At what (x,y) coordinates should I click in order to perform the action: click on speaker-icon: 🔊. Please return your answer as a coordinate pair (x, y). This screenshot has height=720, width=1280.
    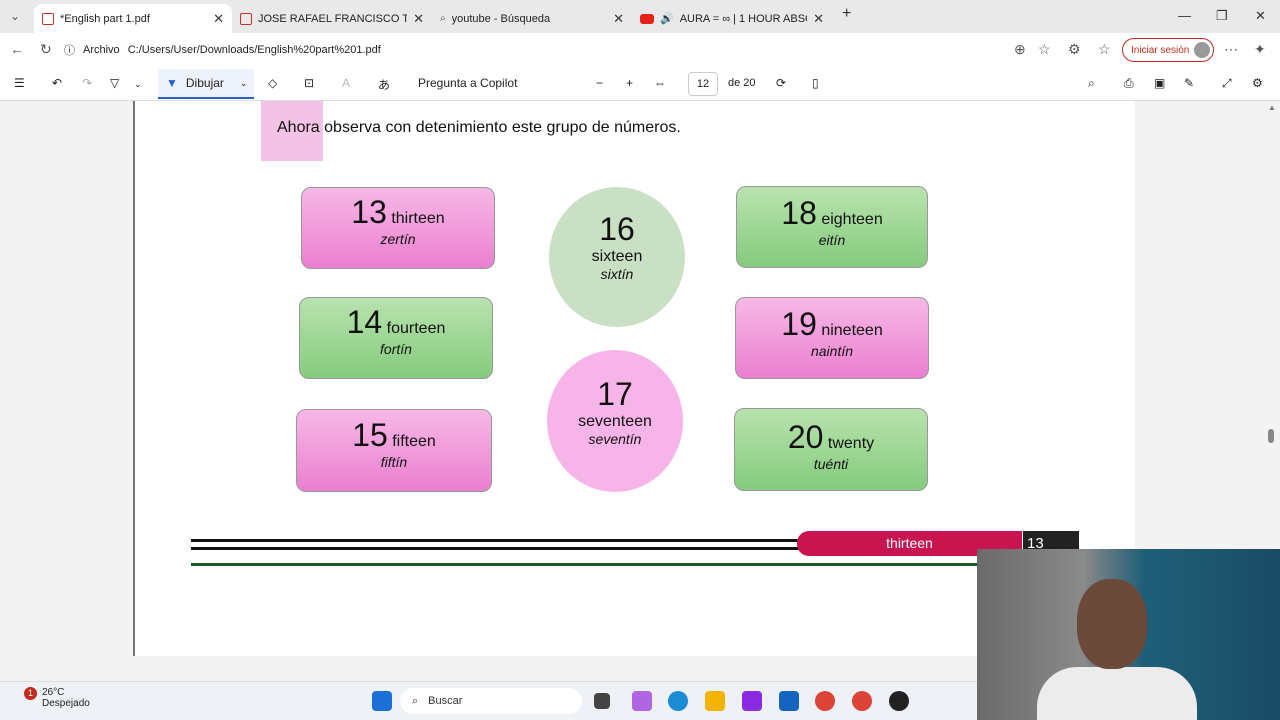
    Looking at the image, I should click on (667, 18).